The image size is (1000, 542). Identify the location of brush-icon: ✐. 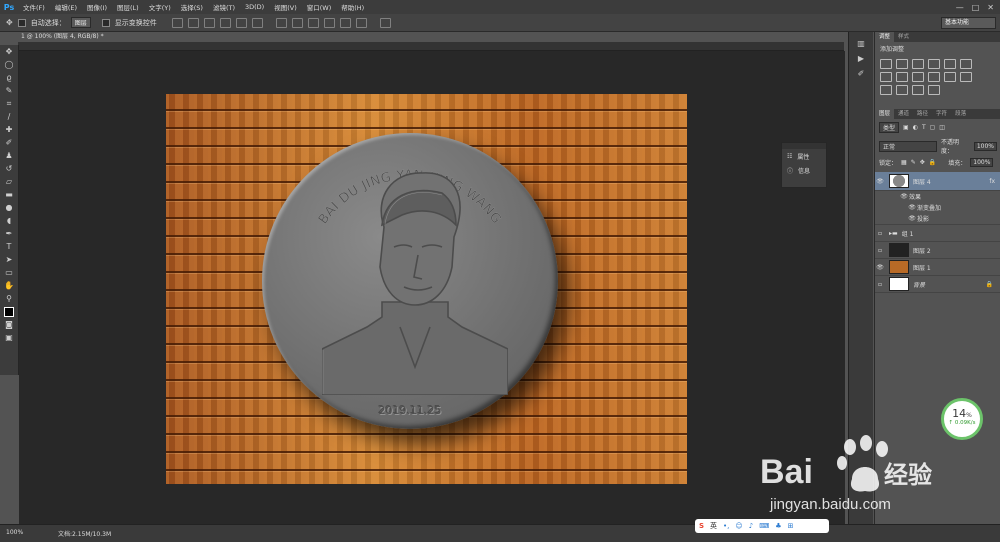
(9, 142).